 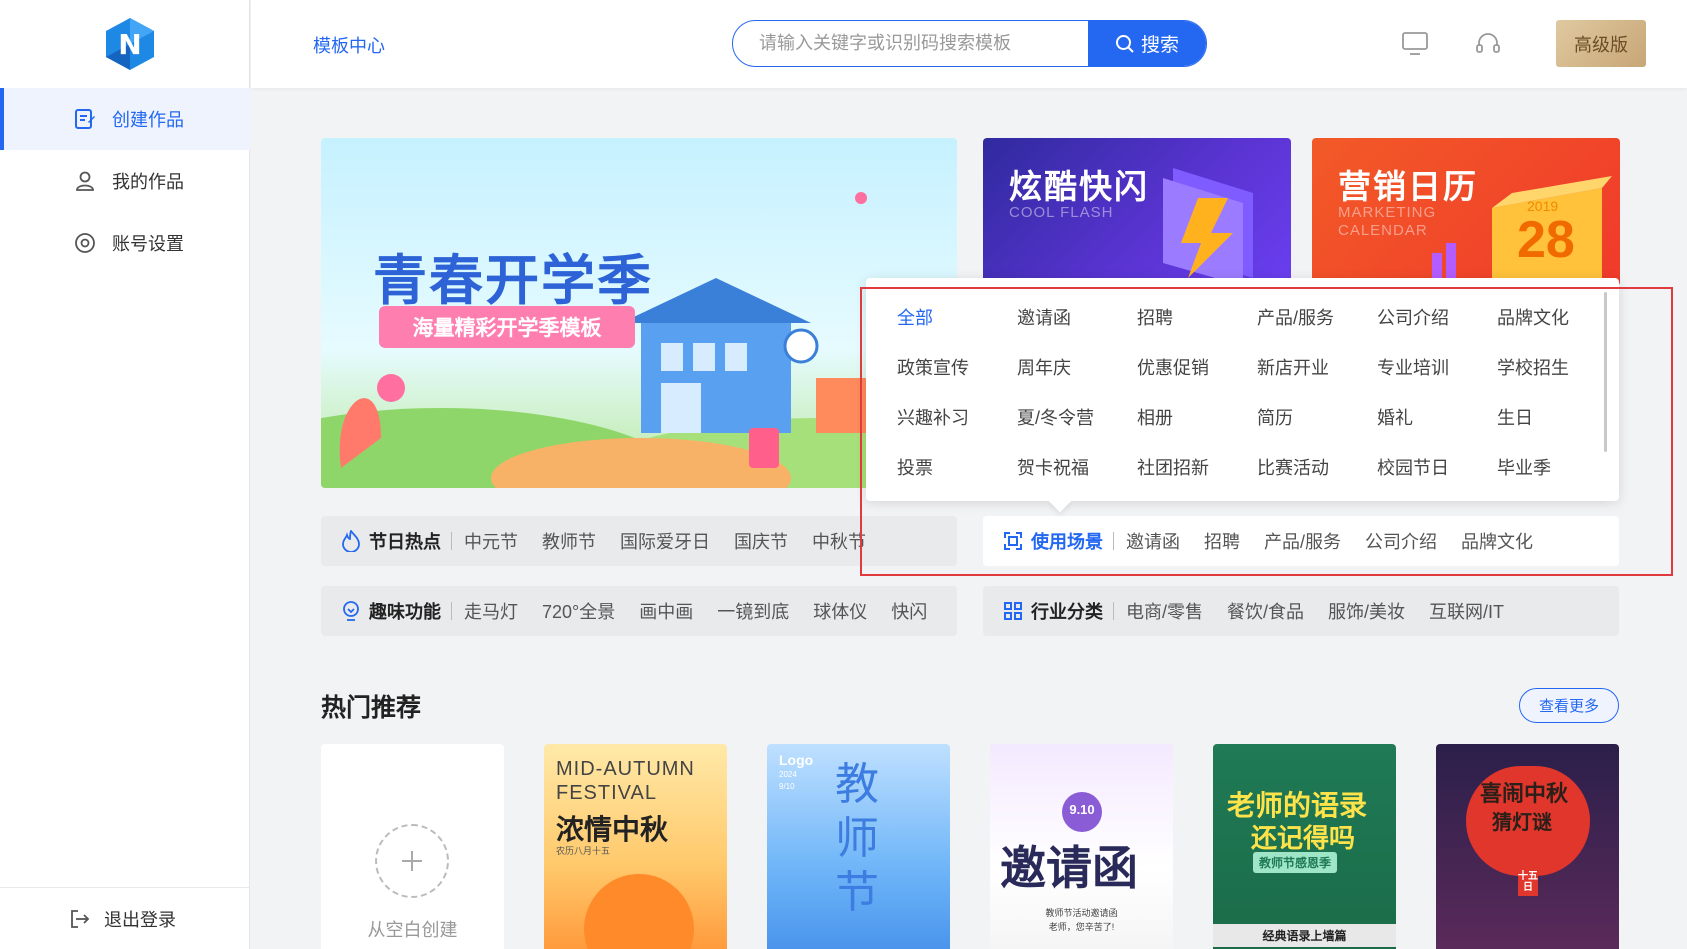 I want to click on card-text: Logo, so click(x=796, y=760).